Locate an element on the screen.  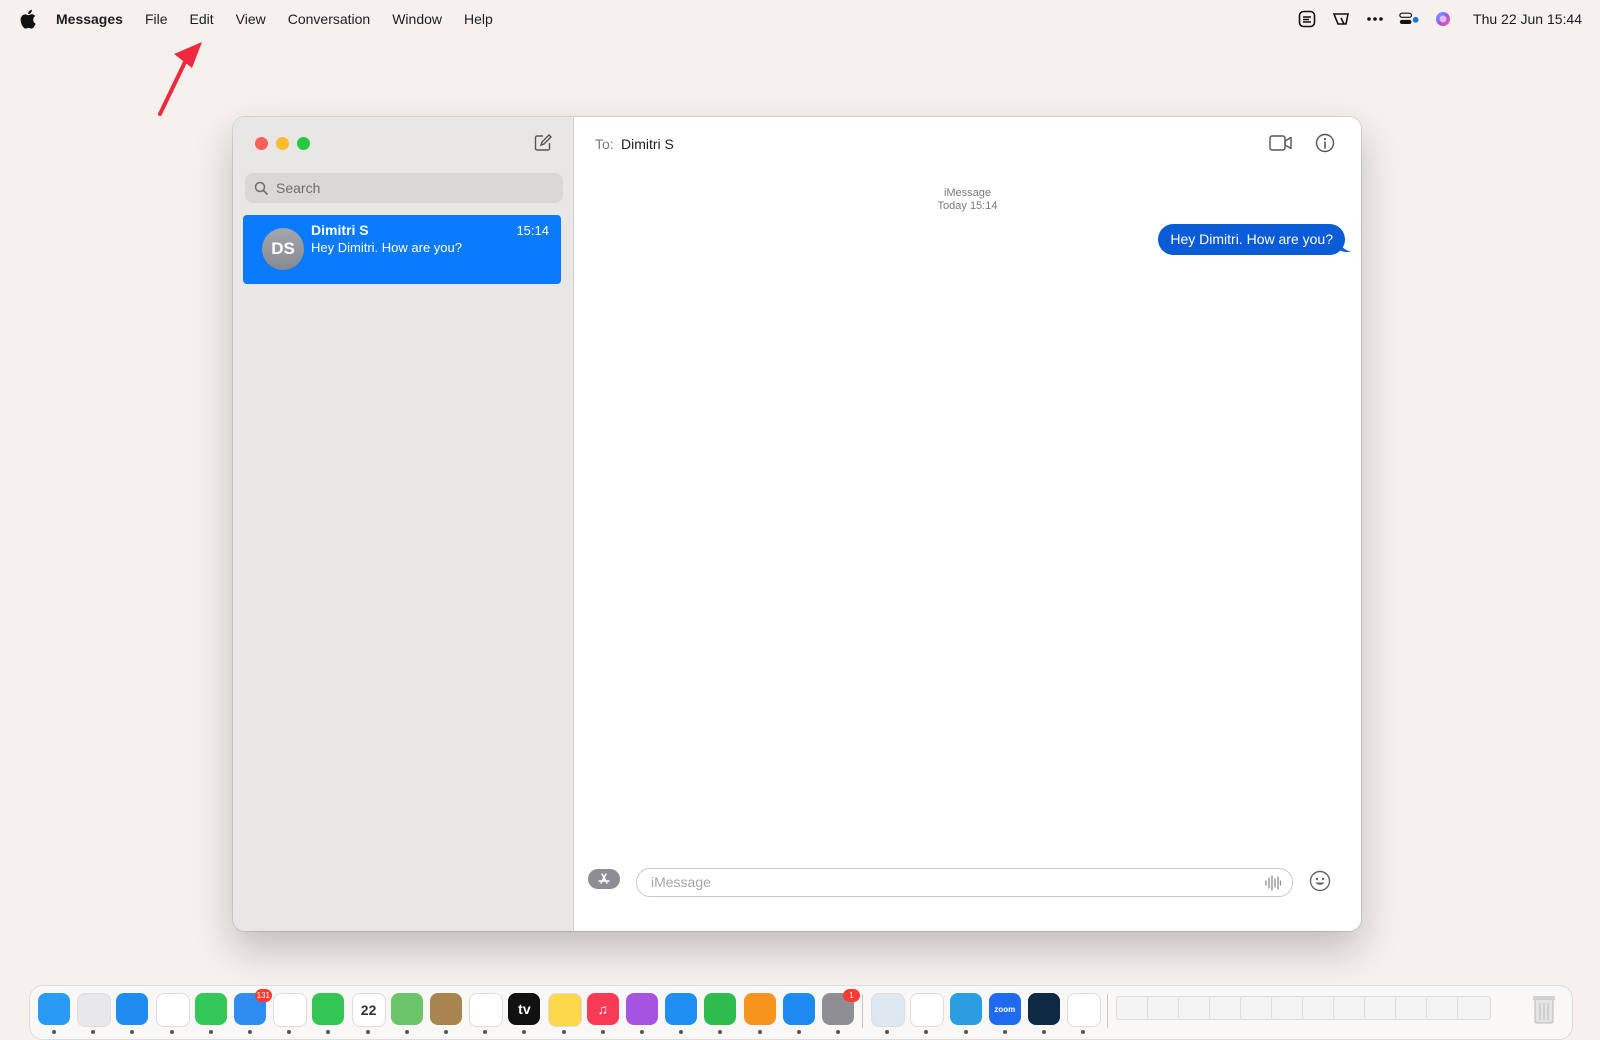
dock-system-settings-icon: 1 is located at coordinates (841, 1007).